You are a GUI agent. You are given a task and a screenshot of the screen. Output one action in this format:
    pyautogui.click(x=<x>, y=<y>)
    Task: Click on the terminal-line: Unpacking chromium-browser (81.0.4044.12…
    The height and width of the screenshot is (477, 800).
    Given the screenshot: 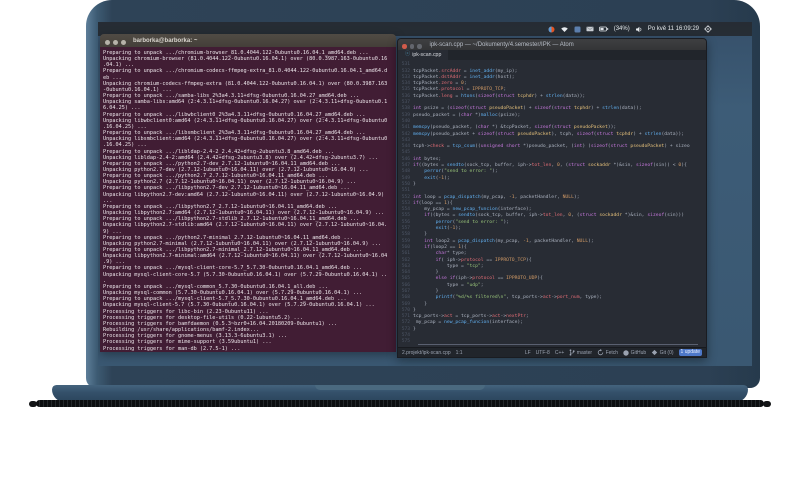 What is the action you would take?
    pyautogui.click(x=245, y=59)
    